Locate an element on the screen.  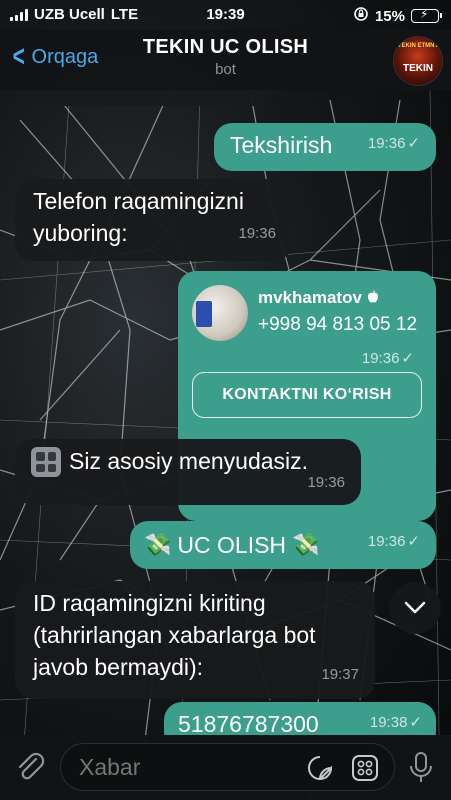
status-right: 15% ⚡ is located at coordinates (397, 16).